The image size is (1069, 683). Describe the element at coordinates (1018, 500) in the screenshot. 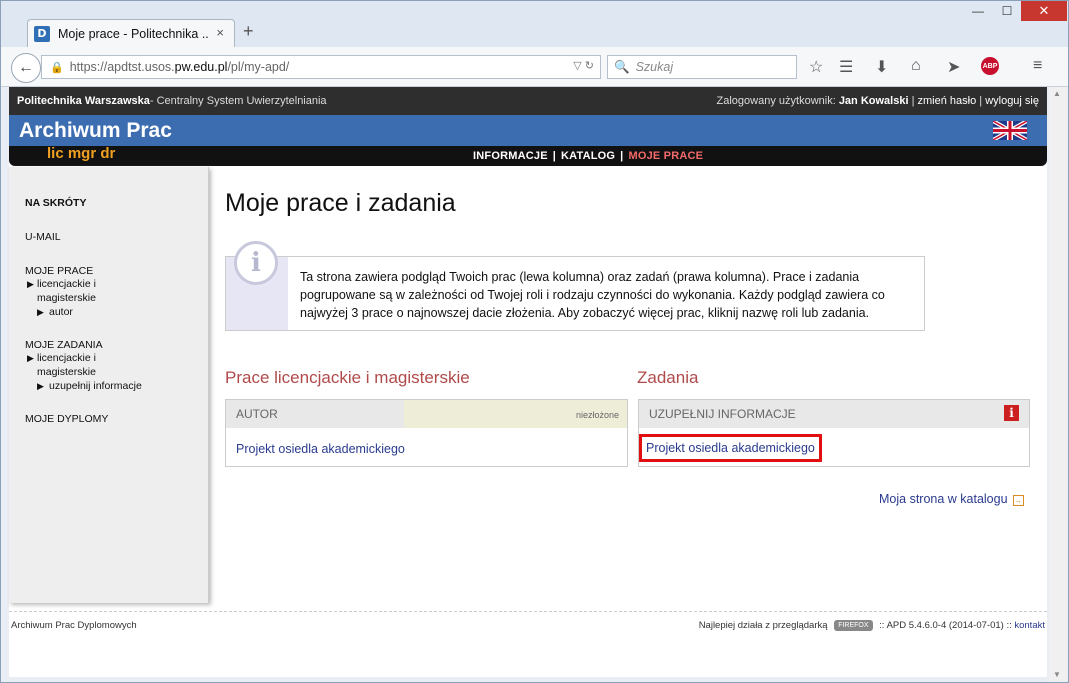

I see `external-arrow-icon: →` at that location.